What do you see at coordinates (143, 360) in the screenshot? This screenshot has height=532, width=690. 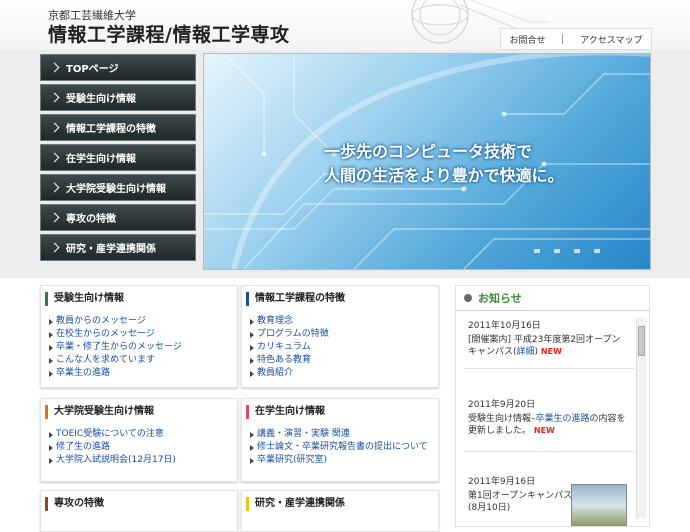 I see `list-item: こんな人を求めています` at bounding box center [143, 360].